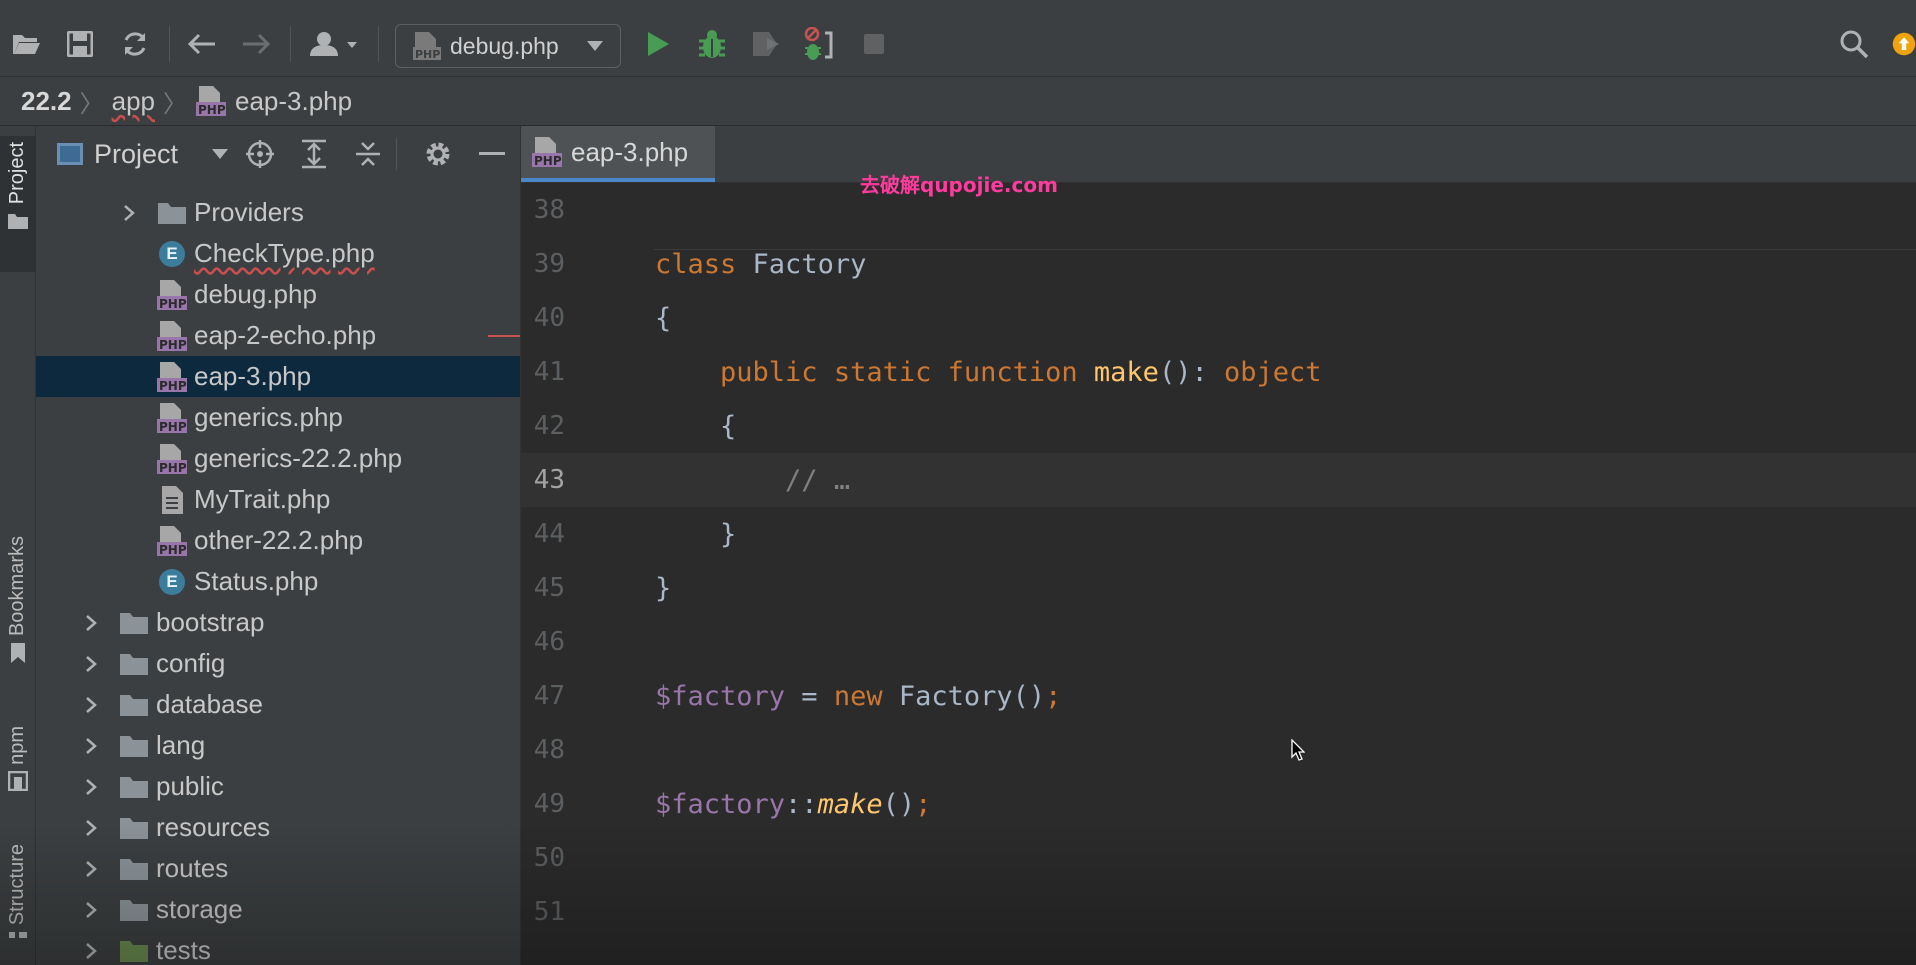  I want to click on code-line: 49 $factory::make();, so click(1218, 804).